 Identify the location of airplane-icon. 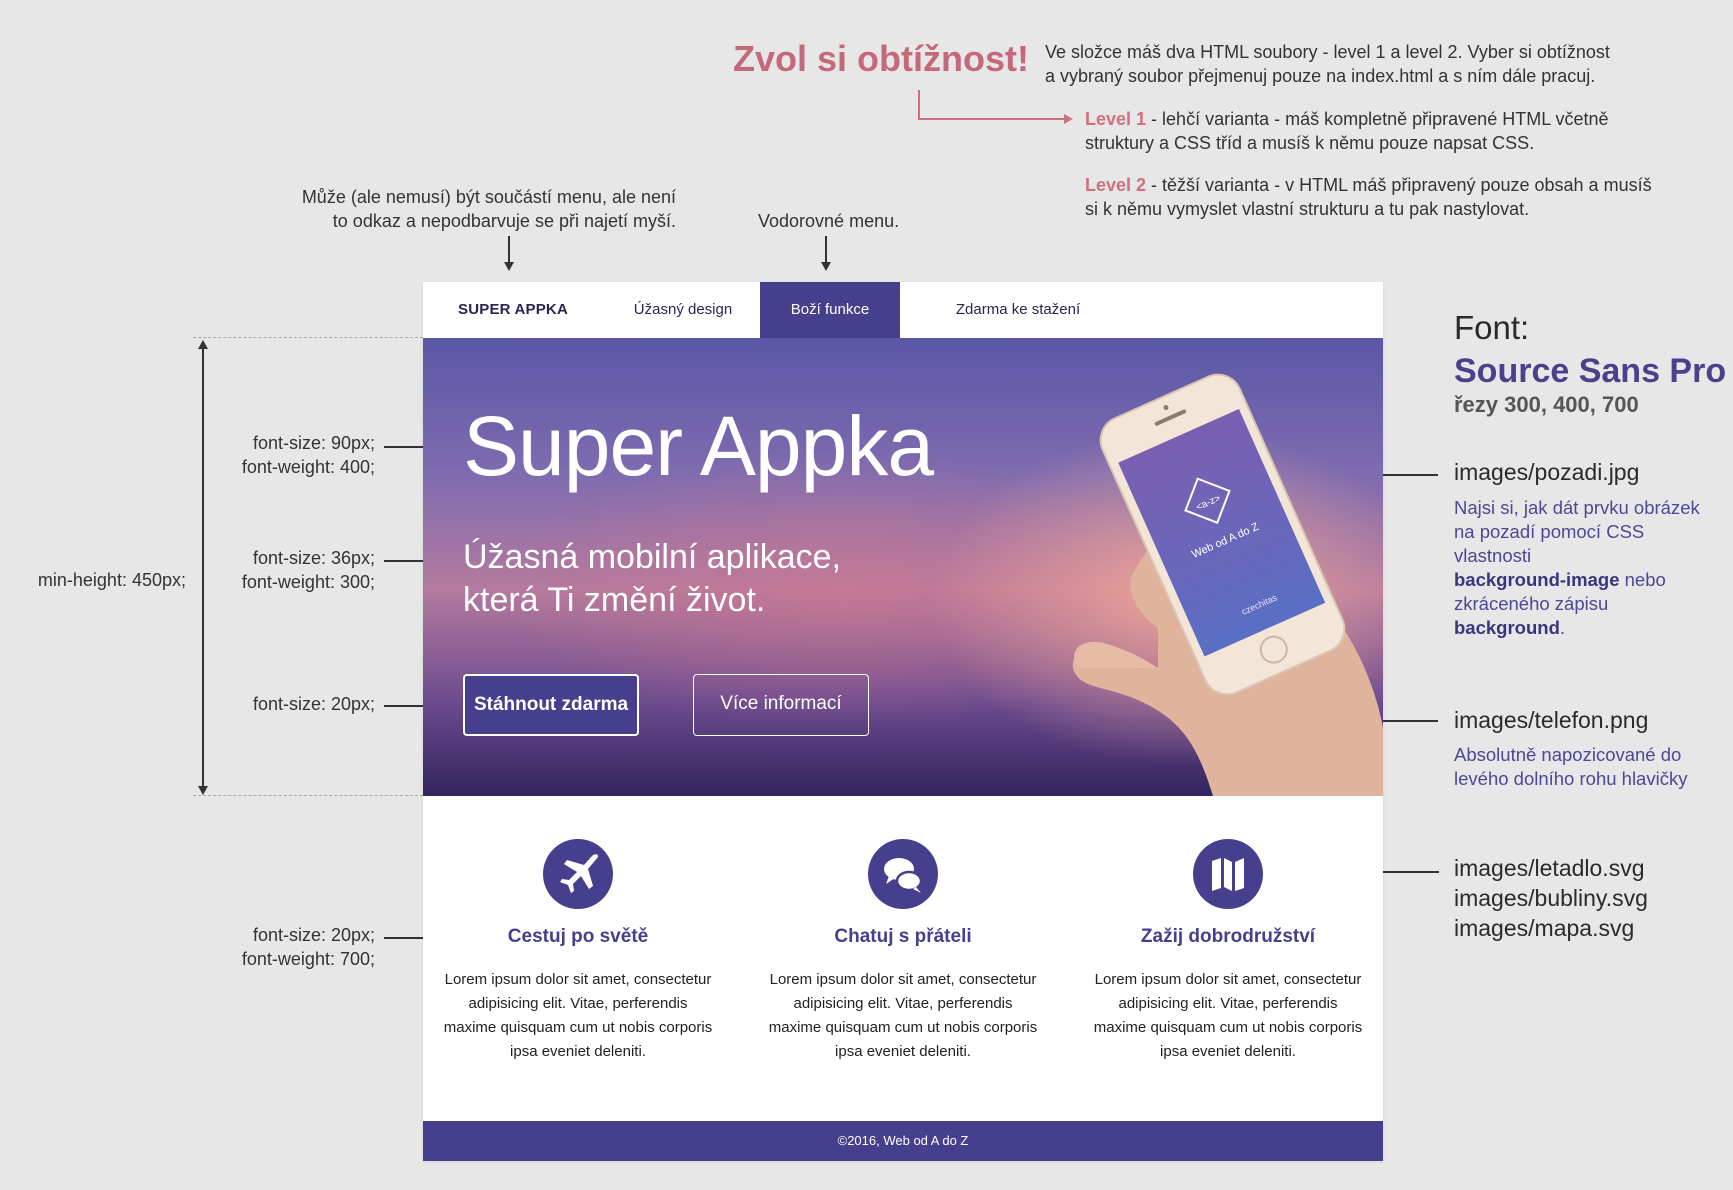
(578, 874).